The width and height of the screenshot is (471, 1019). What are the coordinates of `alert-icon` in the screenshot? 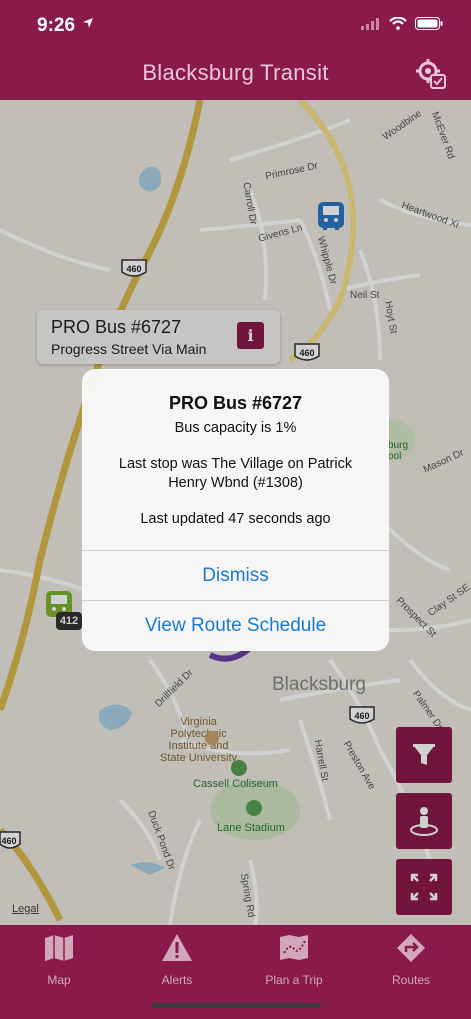 It's located at (177, 947).